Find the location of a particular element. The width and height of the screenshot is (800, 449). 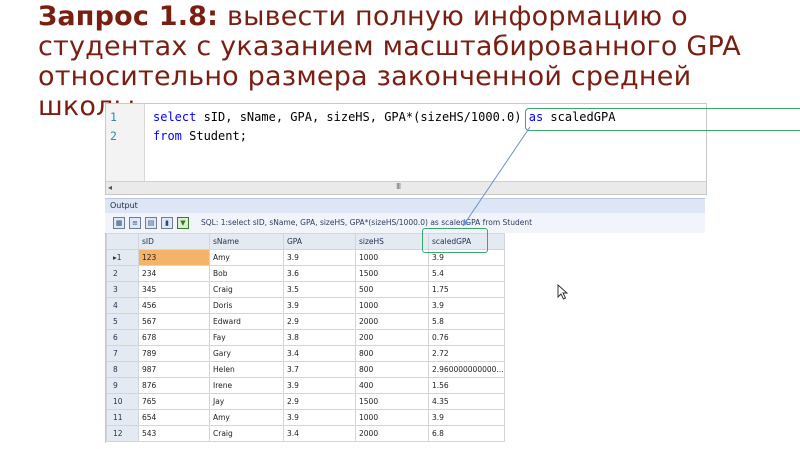

row-number: 2 is located at coordinates (122, 273).